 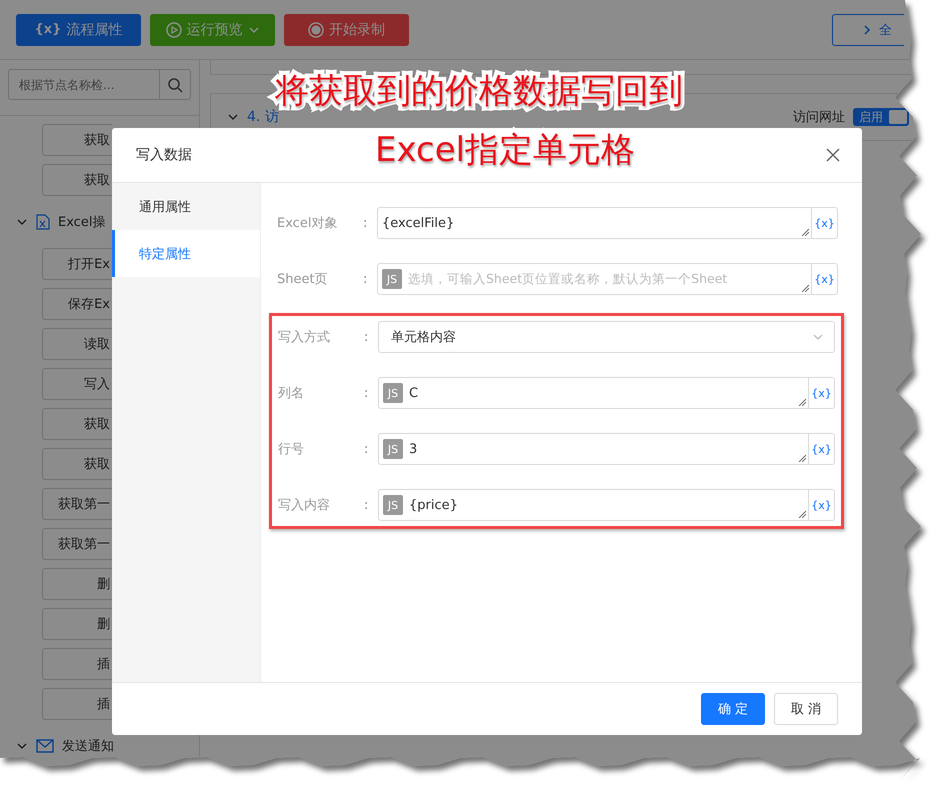 What do you see at coordinates (833, 155) in the screenshot?
I see `close-icon` at bounding box center [833, 155].